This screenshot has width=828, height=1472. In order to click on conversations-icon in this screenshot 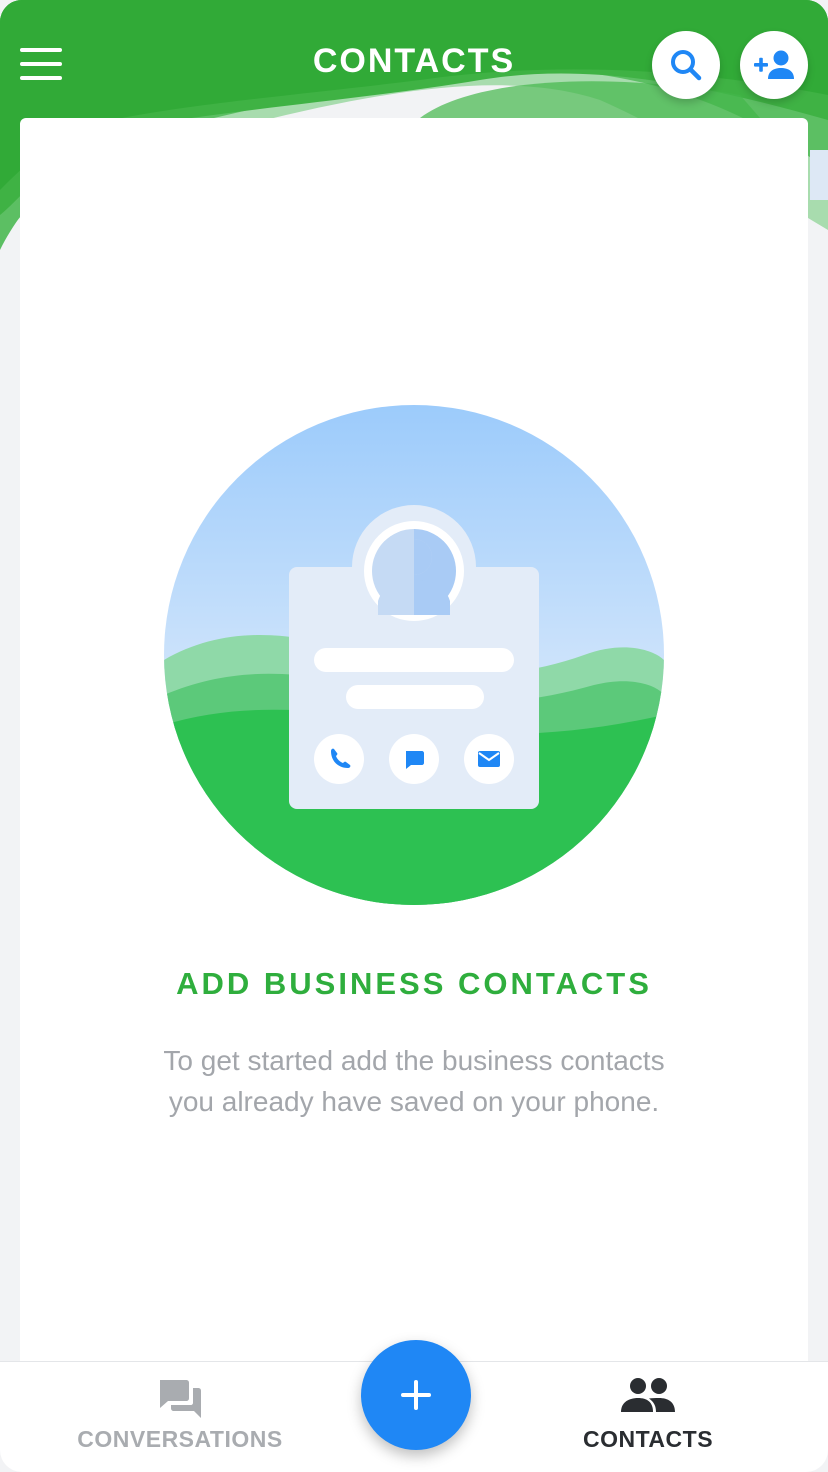, I will do `click(180, 1399)`.